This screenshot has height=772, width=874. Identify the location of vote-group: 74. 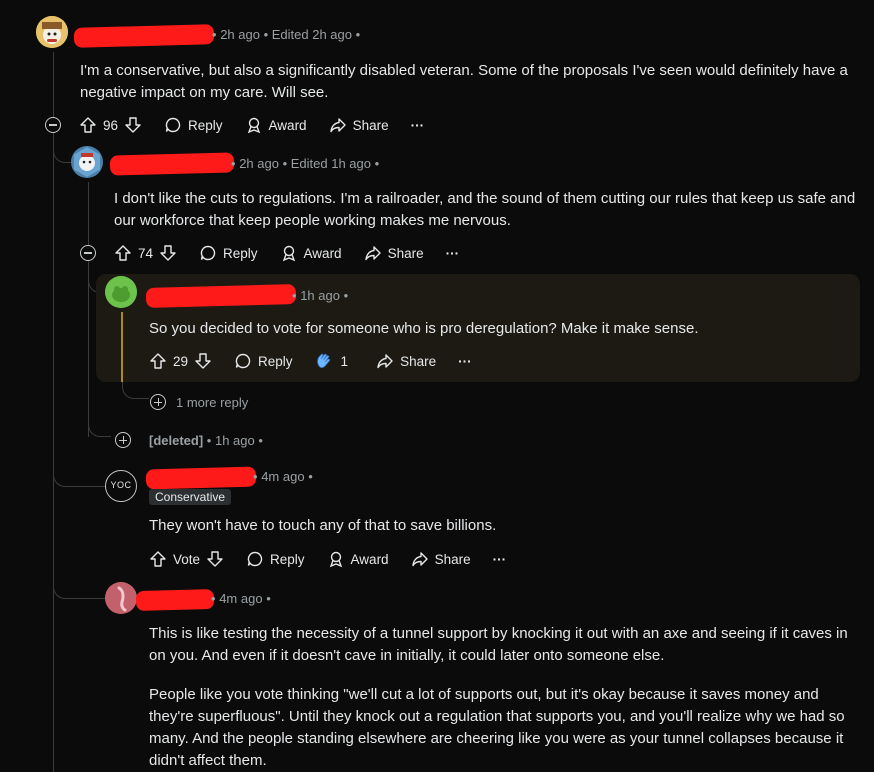
(145, 253).